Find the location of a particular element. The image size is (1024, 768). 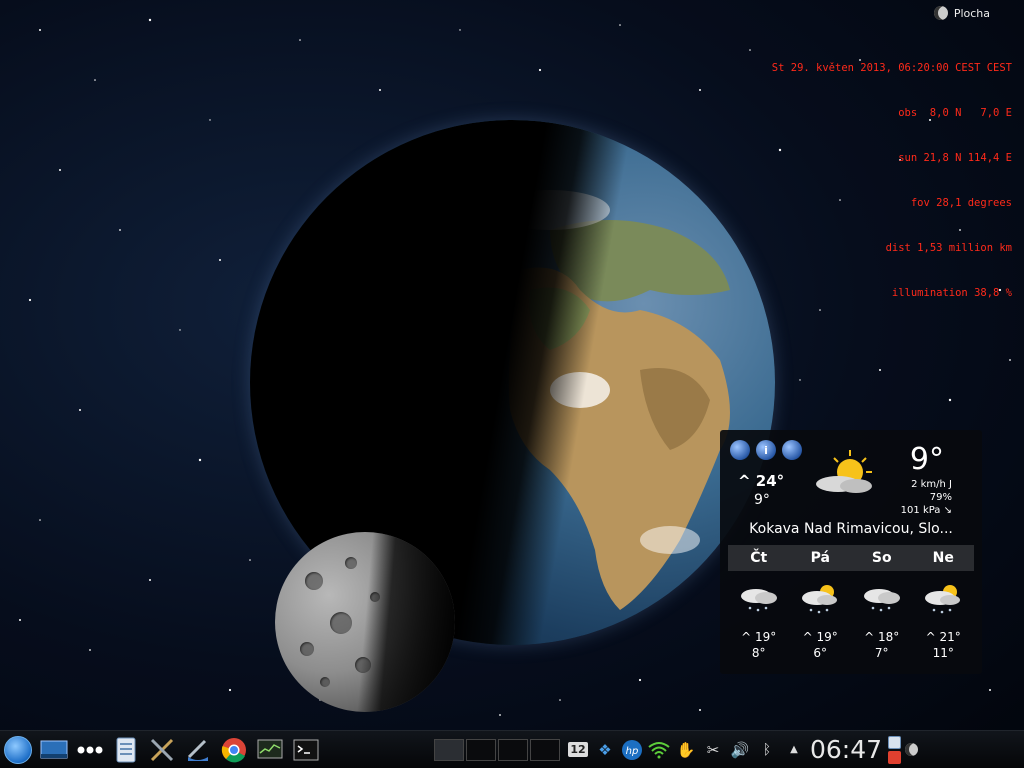

dropbox-icon: ❖ is located at coordinates (605, 749).